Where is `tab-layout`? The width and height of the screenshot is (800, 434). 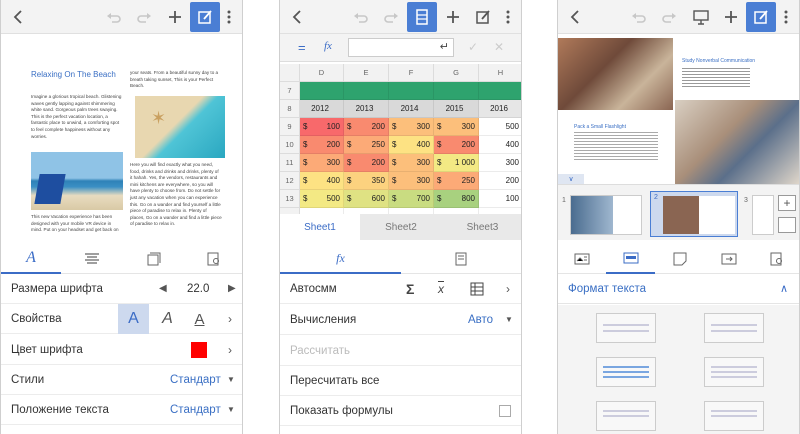 tab-layout is located at coordinates (152, 259).